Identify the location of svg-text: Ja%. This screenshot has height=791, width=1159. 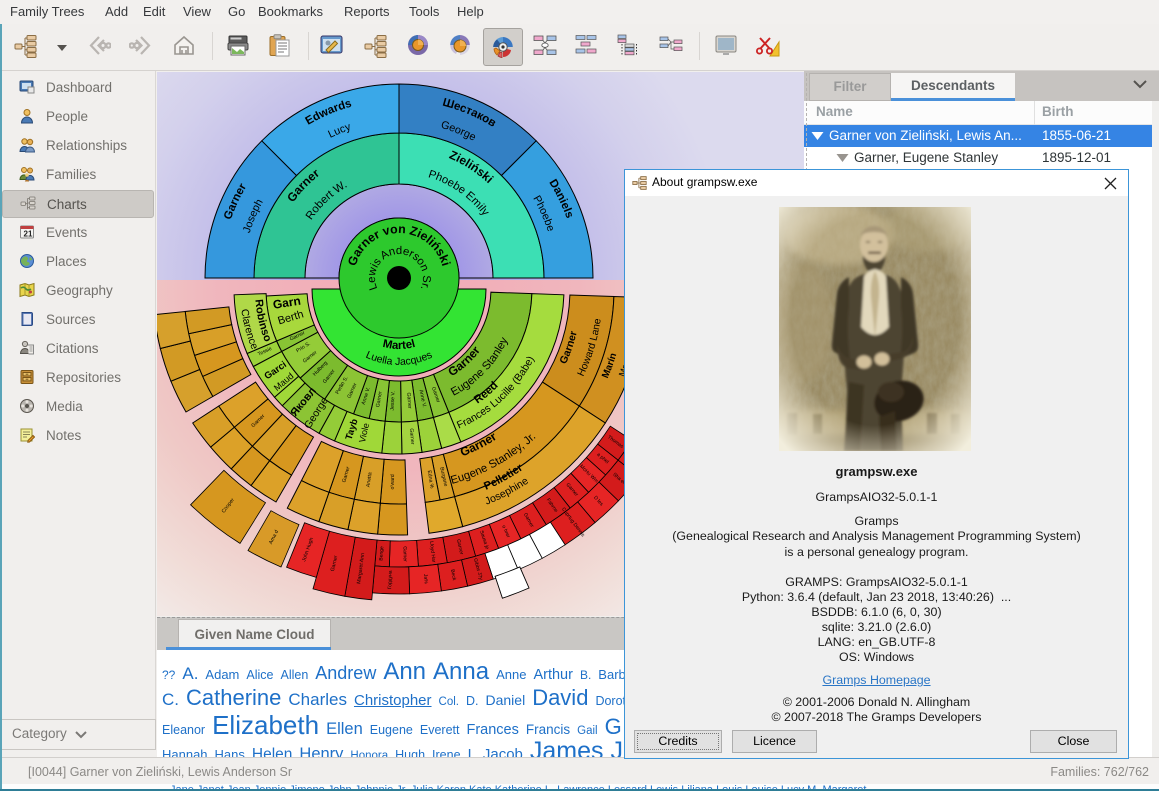
(425, 579).